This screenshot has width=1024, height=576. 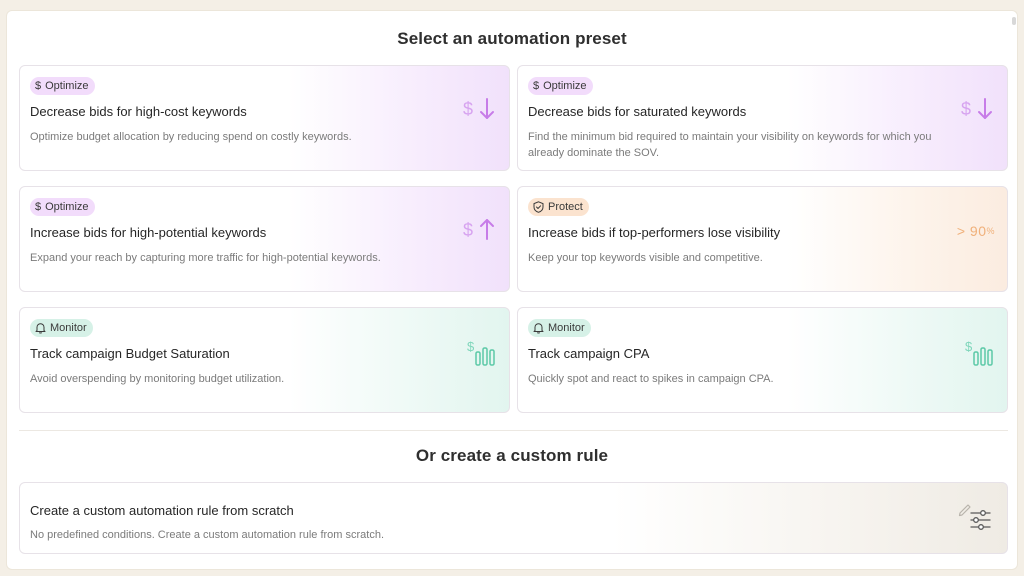 I want to click on section-divider, so click(x=513, y=430).